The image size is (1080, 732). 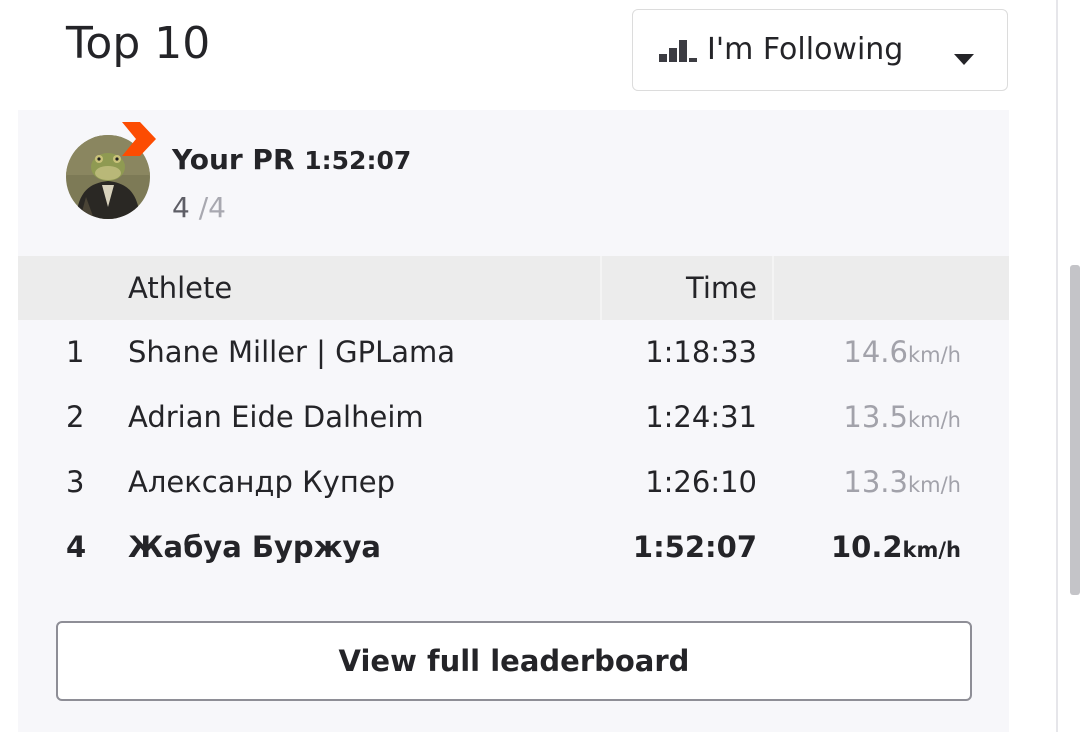 I want to click on row-speed: 13.3km/h, so click(x=902, y=483).